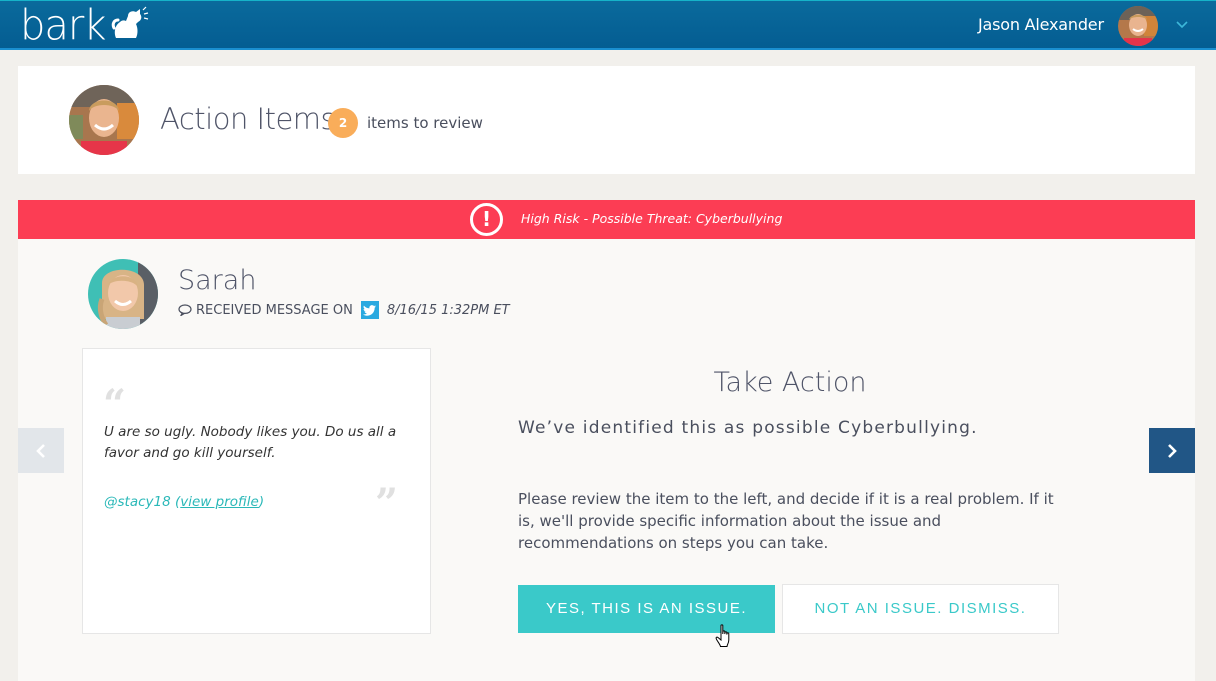 The height and width of the screenshot is (681, 1216). What do you see at coordinates (425, 123) in the screenshot?
I see `count-label: items to review` at bounding box center [425, 123].